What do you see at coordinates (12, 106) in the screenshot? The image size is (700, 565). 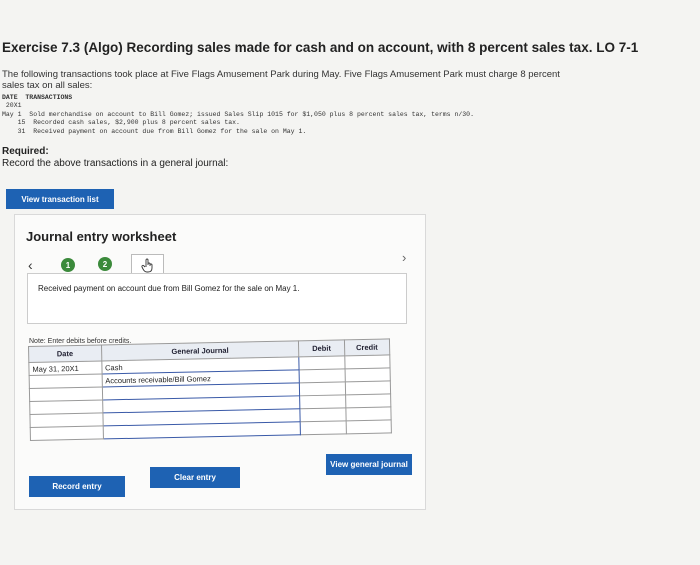 I see `transactions-year: 20X1` at bounding box center [12, 106].